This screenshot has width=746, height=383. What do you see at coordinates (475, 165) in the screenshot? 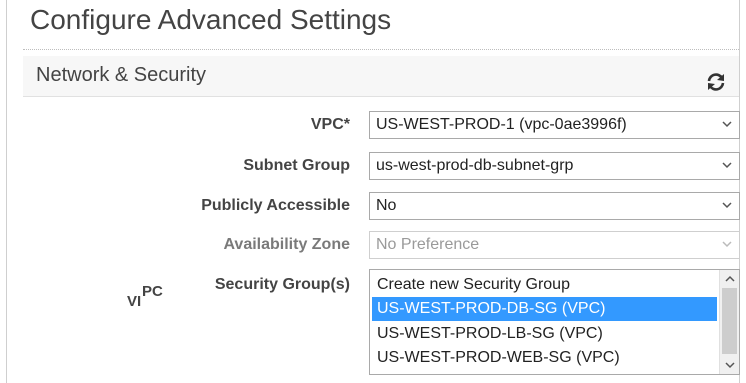
I see `subnet-group-value: us-west-prod-db-subnet-grp` at bounding box center [475, 165].